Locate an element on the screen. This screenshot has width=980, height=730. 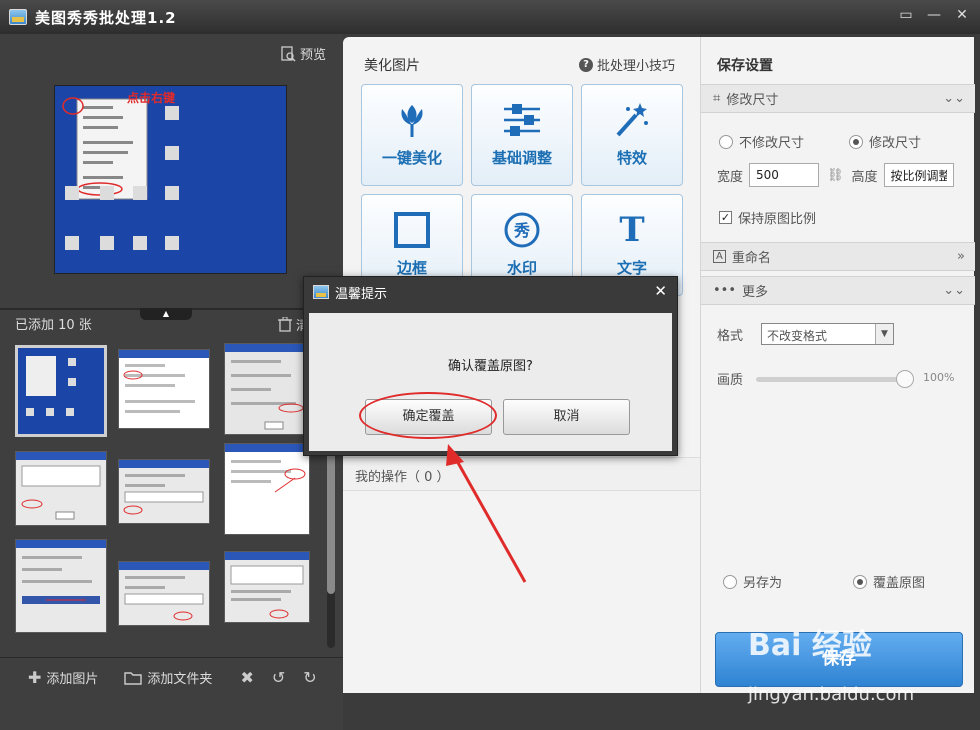
plus-icon: ✚ is located at coordinates (35, 677).